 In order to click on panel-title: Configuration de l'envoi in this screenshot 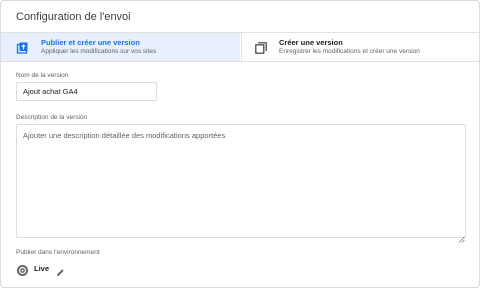, I will do `click(73, 17)`.